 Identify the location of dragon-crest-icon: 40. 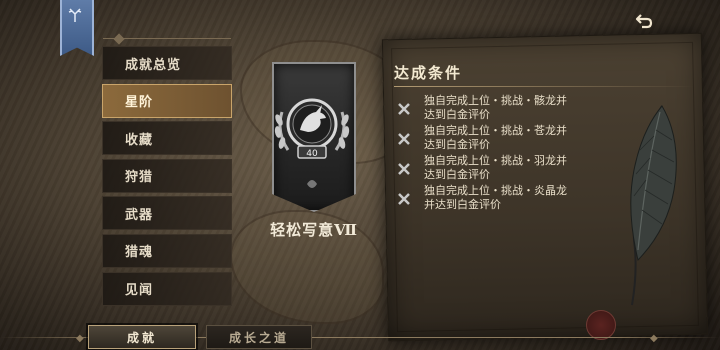
(312, 143).